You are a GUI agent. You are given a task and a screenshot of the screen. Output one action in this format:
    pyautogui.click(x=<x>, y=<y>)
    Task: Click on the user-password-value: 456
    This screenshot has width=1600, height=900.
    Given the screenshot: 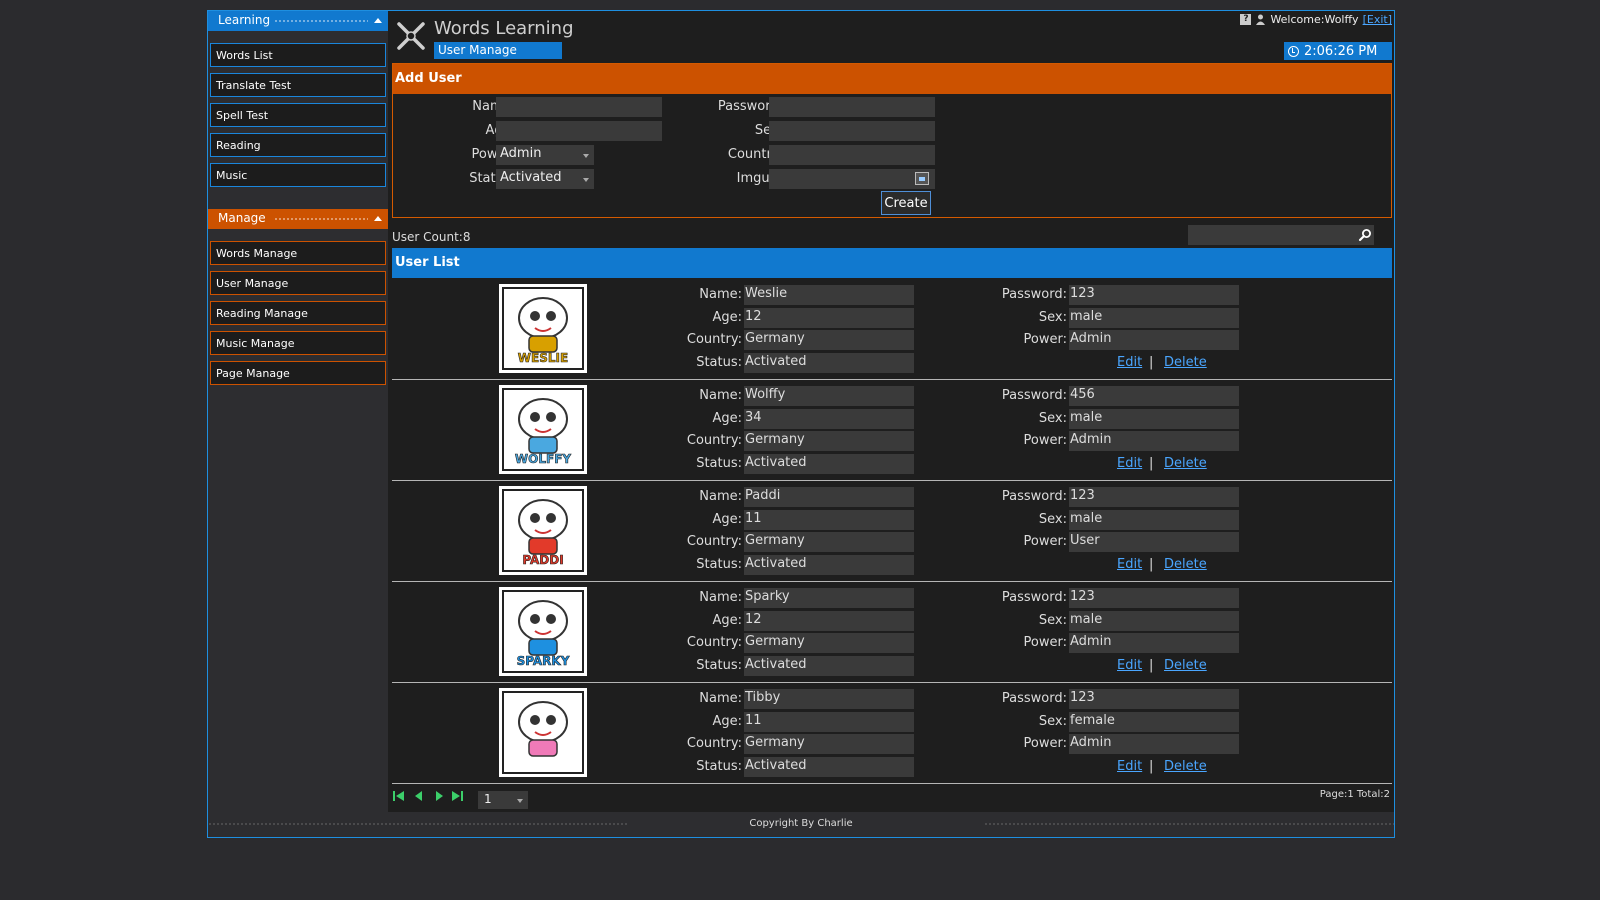 What is the action you would take?
    pyautogui.click(x=1154, y=396)
    